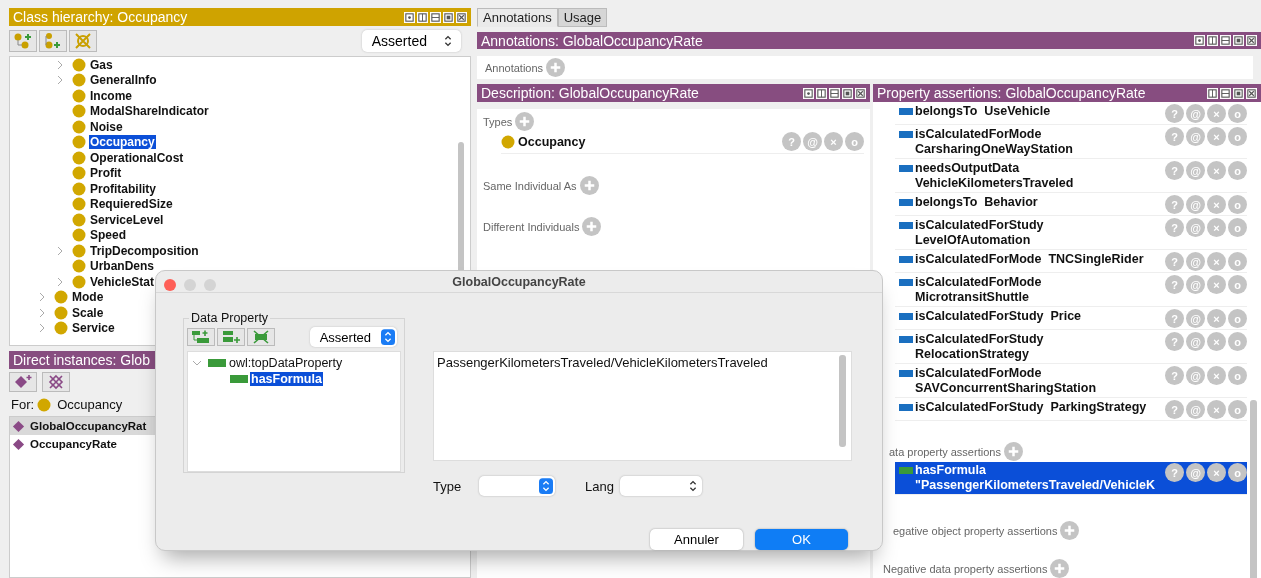  Describe the element at coordinates (131, 204) in the screenshot. I see `class-item: RequieredSize` at that location.